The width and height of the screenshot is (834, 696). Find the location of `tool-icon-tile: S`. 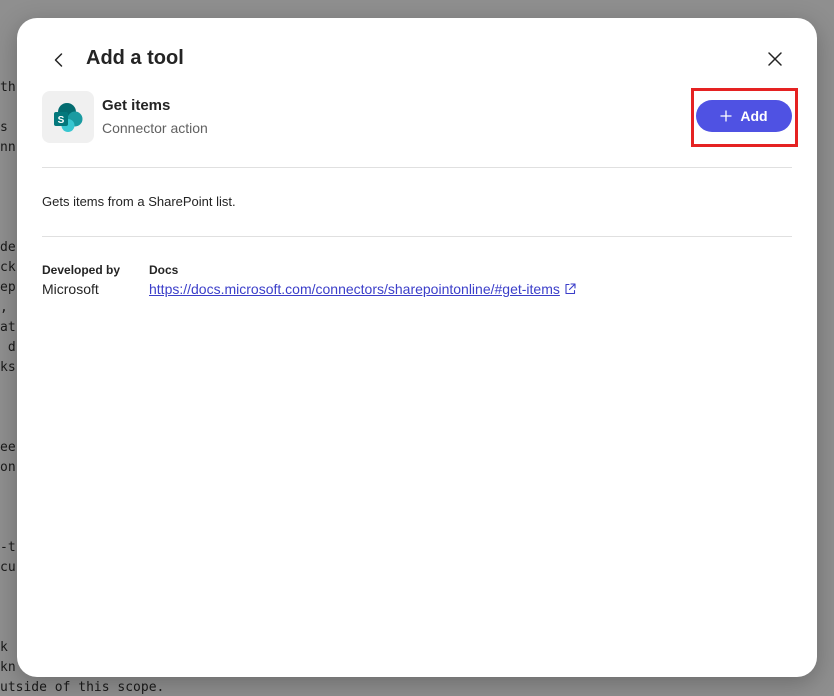

tool-icon-tile: S is located at coordinates (68, 117).